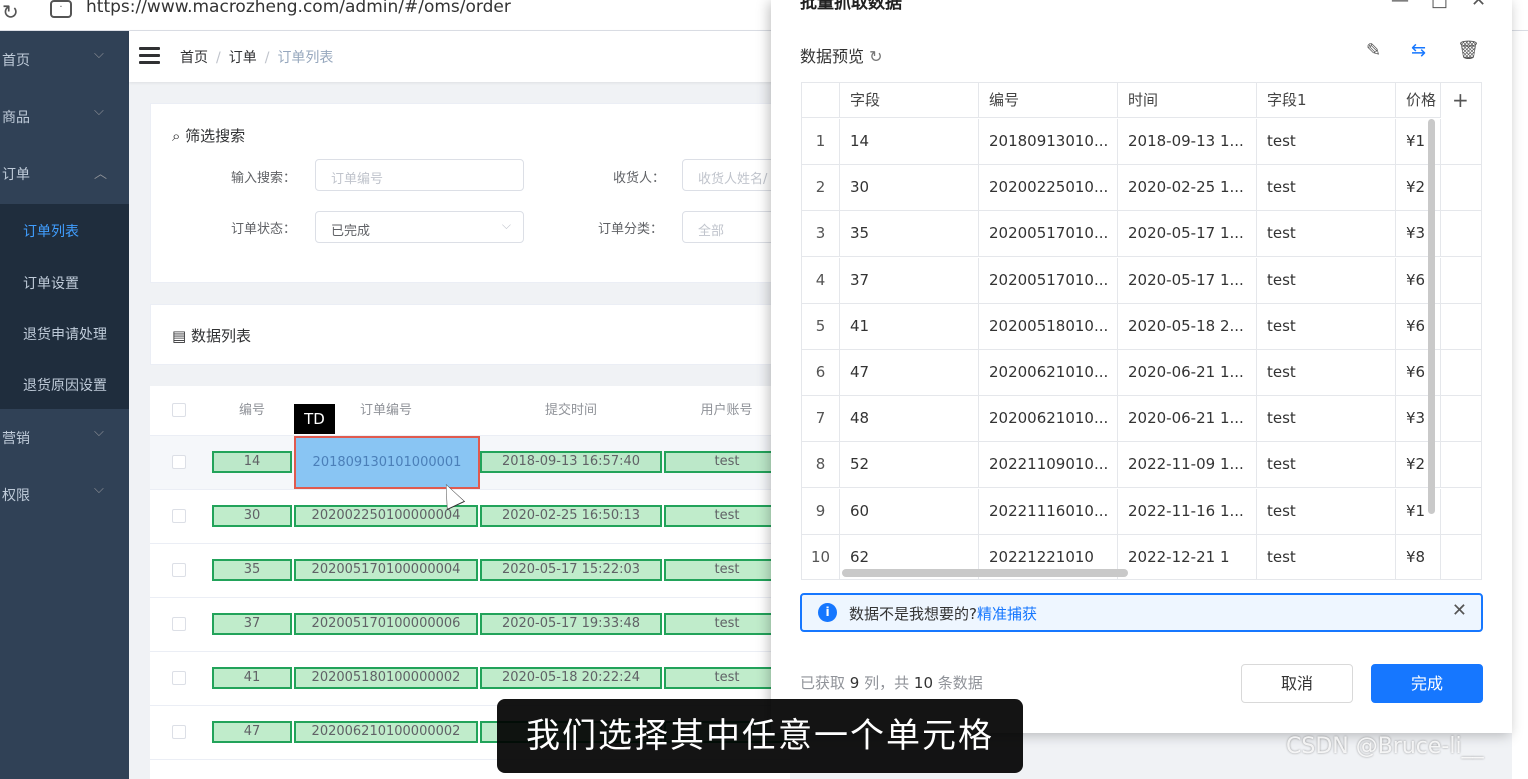 This screenshot has height=779, width=1528. What do you see at coordinates (909, 373) in the screenshot?
I see `grid-cell-field: 47` at bounding box center [909, 373].